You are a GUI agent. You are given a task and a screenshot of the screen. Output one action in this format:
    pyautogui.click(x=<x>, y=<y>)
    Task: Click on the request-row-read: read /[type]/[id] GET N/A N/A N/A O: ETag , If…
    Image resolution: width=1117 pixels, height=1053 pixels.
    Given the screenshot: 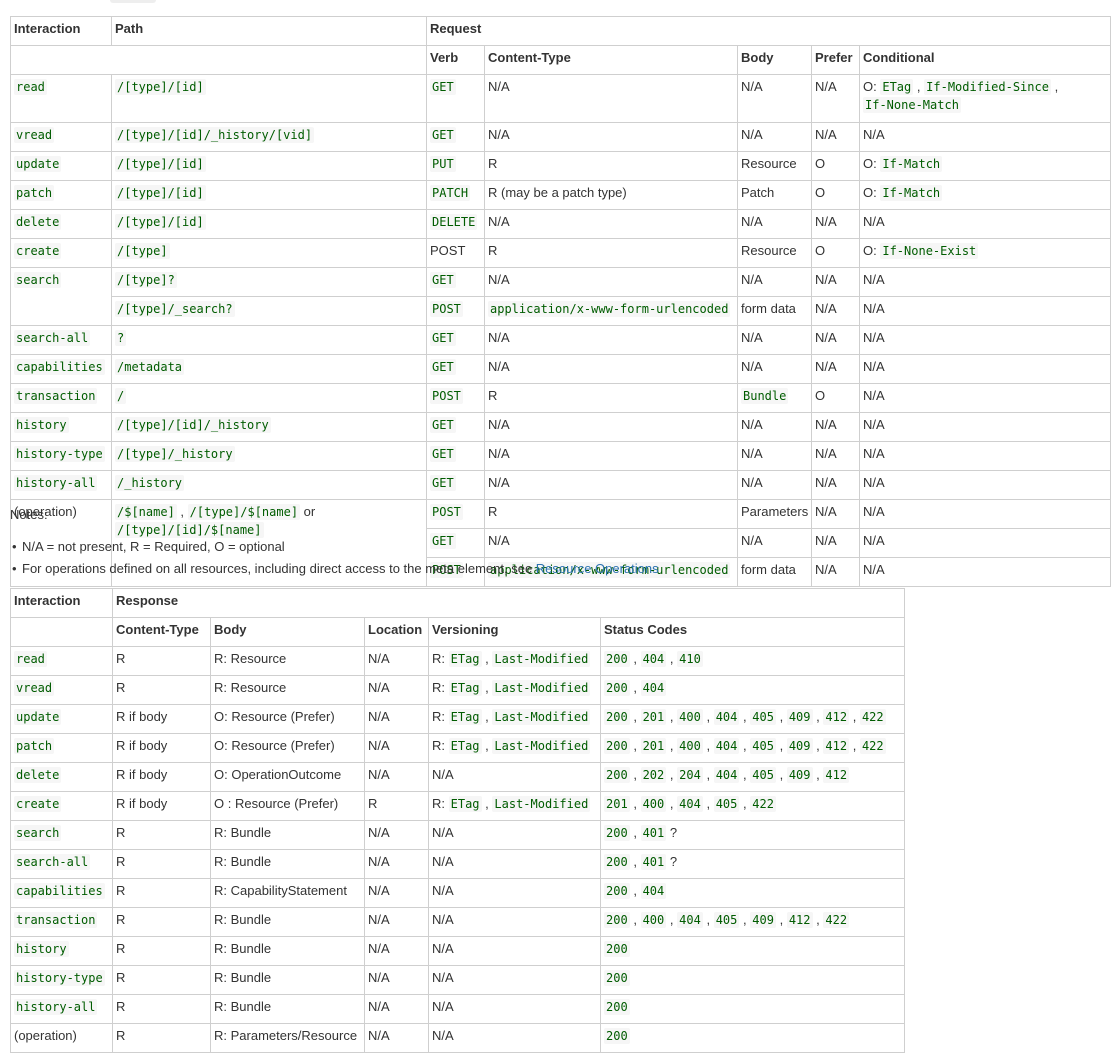 What is the action you would take?
    pyautogui.click(x=561, y=98)
    